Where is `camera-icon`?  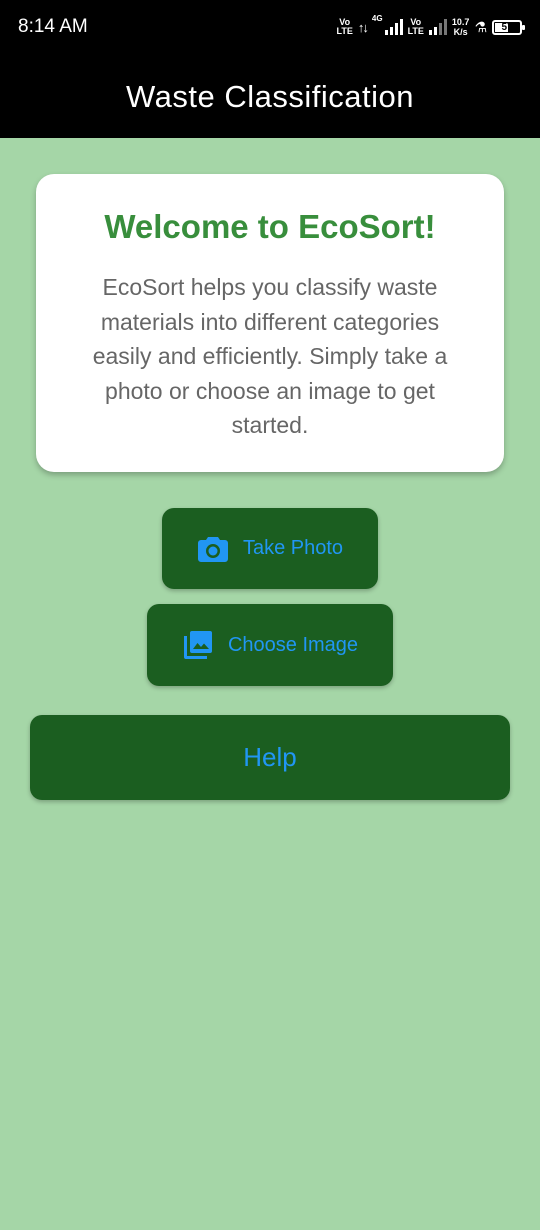
camera-icon is located at coordinates (213, 549).